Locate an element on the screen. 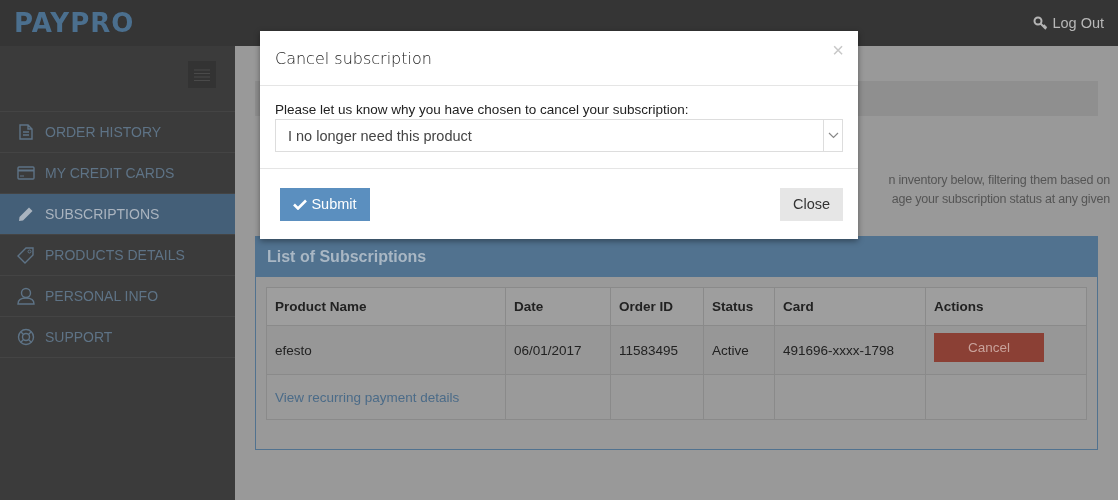 Image resolution: width=1118 pixels, height=500 pixels. sidebar-item: PERSONAL INFO is located at coordinates (117, 296).